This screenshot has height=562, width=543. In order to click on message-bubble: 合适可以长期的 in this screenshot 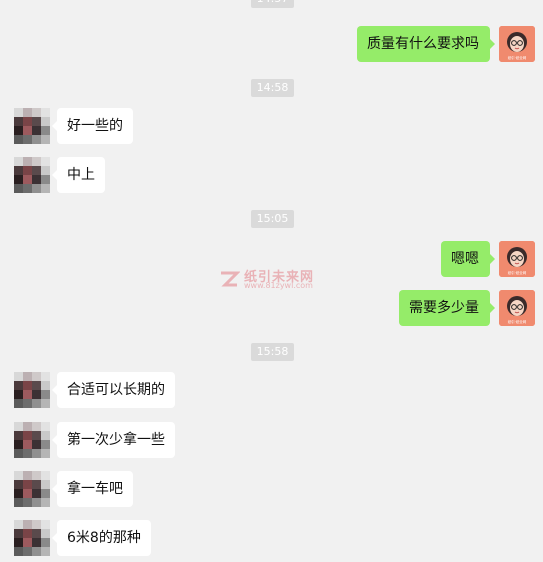, I will do `click(113, 390)`.